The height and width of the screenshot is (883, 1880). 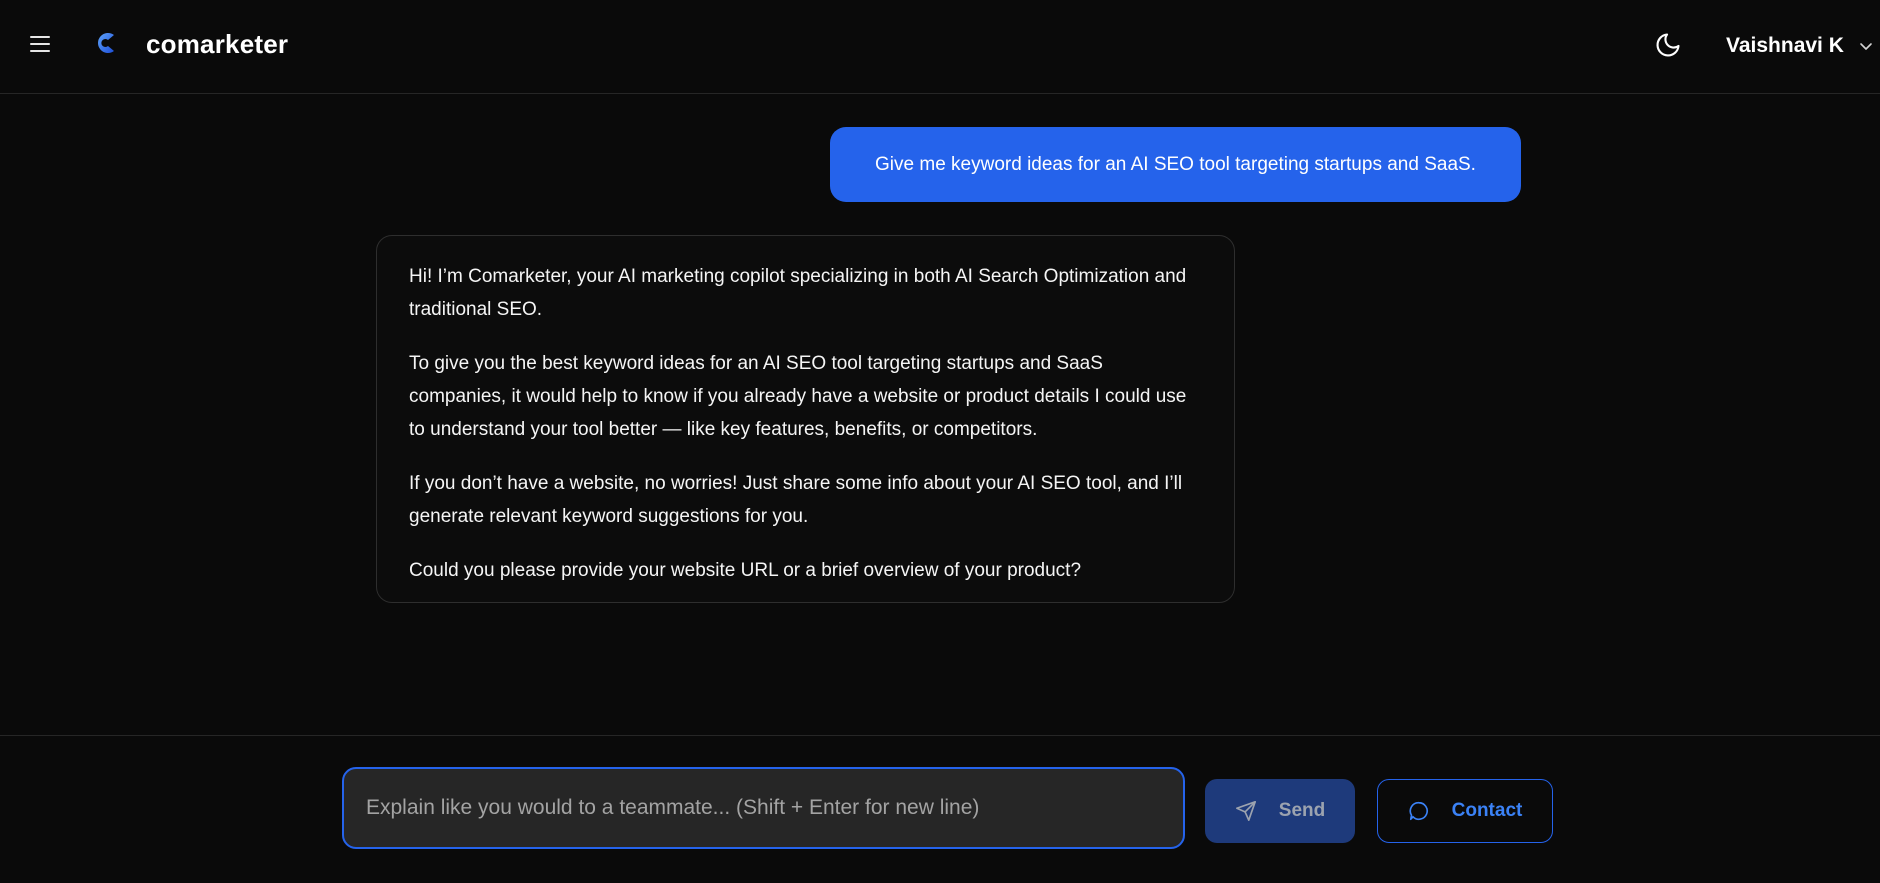 I want to click on contact-button: Contact, so click(x=1465, y=811).